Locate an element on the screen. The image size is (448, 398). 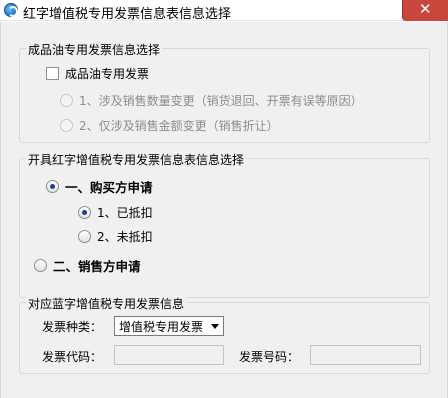
blue-group-legend: 对应蓝字增值税专用发票信息 is located at coordinates (106, 303).